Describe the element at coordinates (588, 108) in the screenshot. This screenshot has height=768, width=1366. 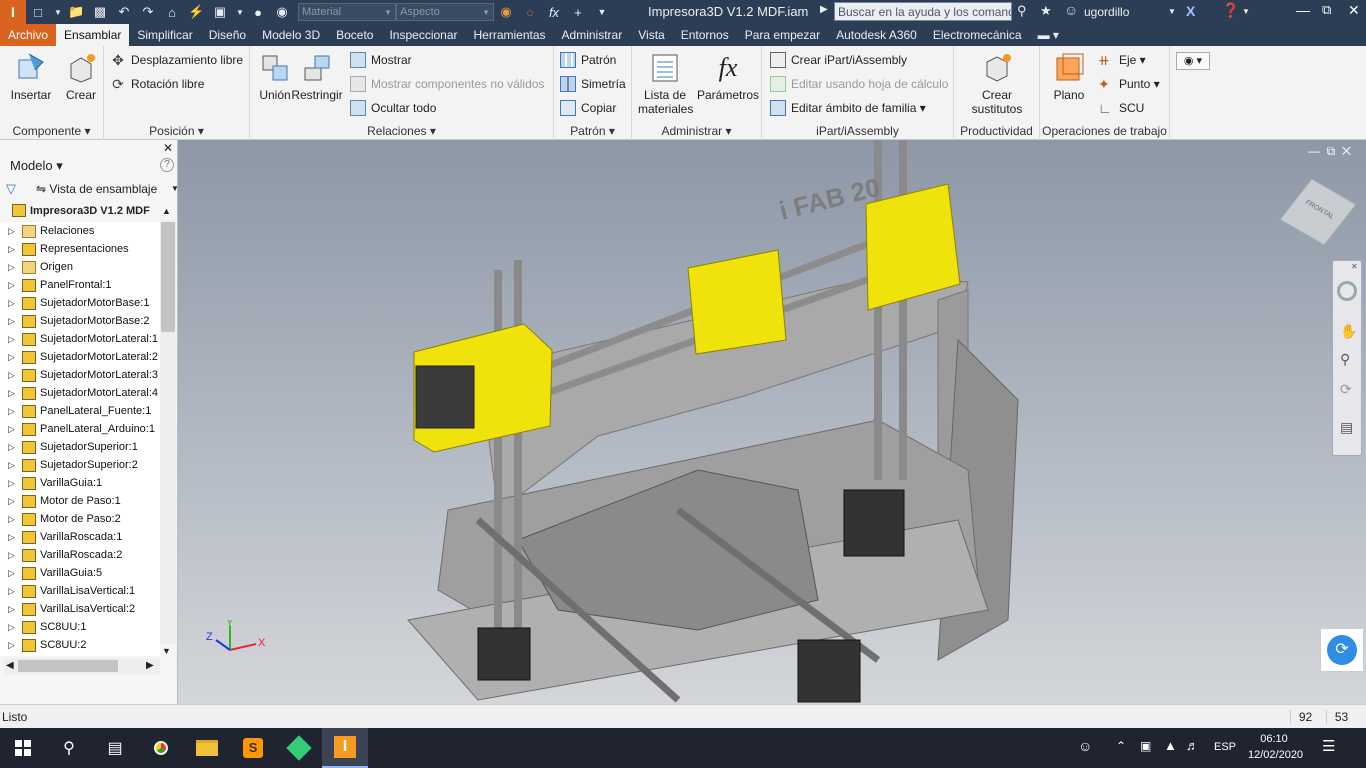
I see `copiar-button: Copiar` at that location.